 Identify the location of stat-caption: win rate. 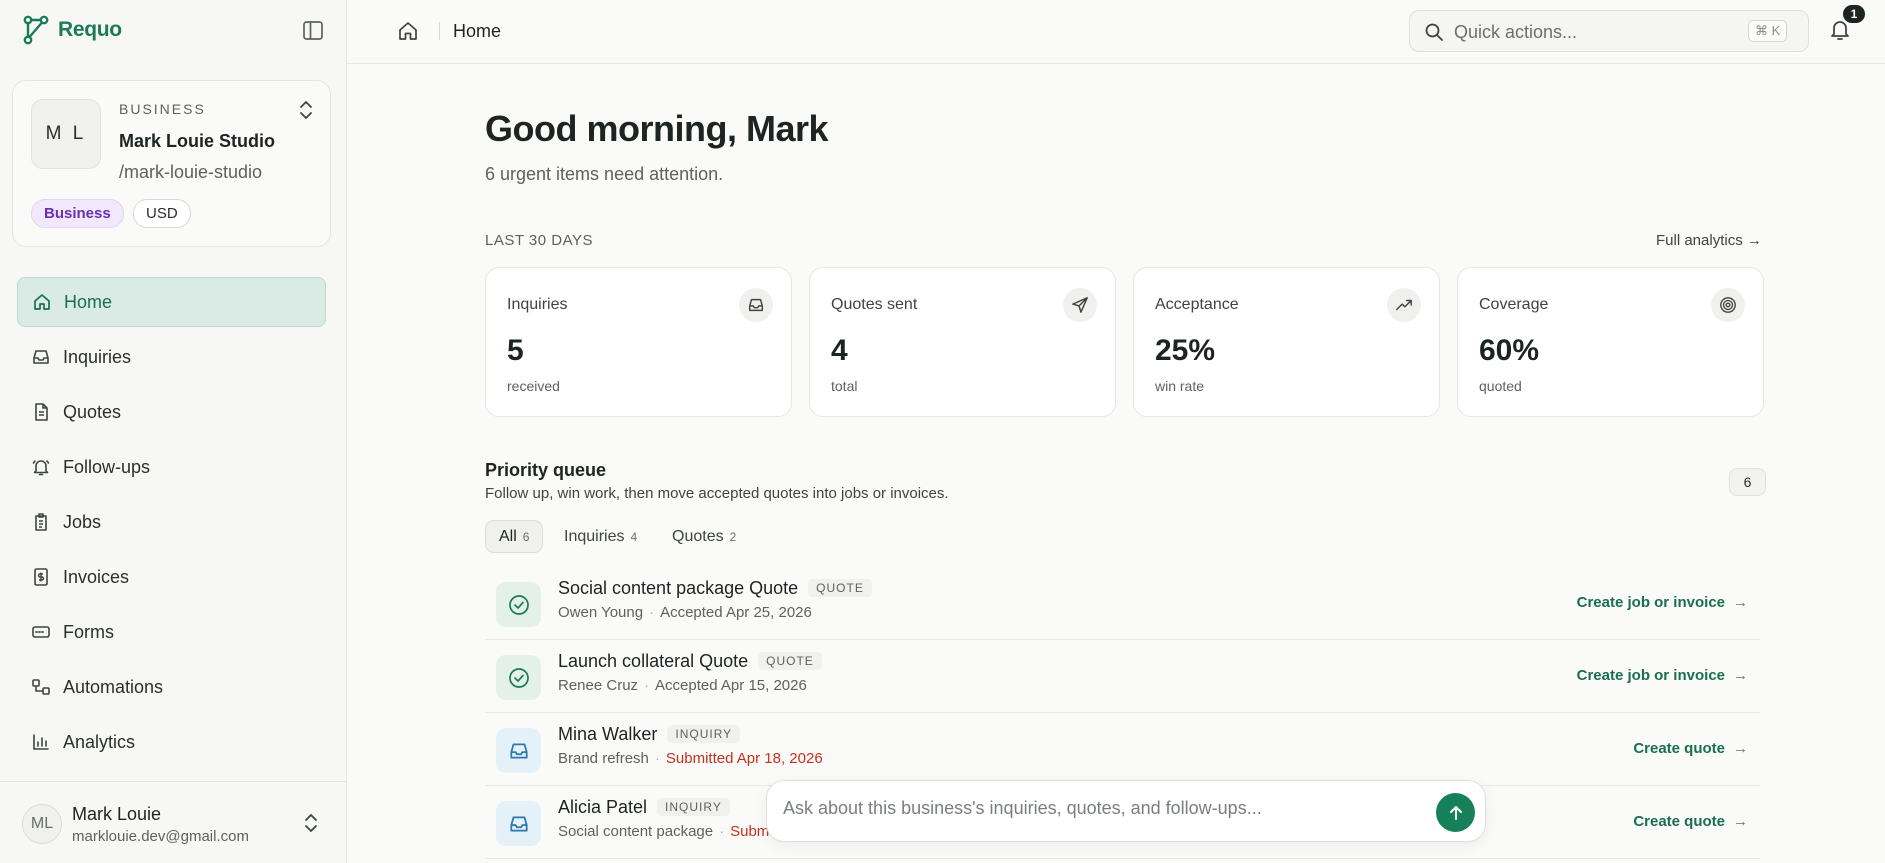
(1180, 386).